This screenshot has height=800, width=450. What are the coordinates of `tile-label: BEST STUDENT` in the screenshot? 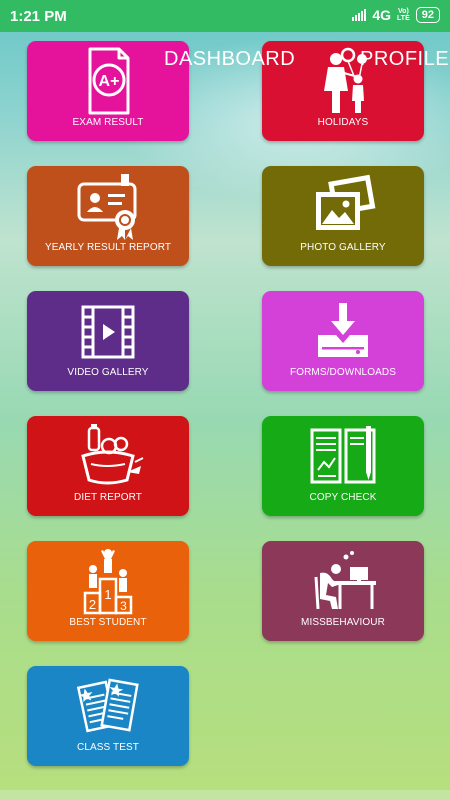 It's located at (108, 622).